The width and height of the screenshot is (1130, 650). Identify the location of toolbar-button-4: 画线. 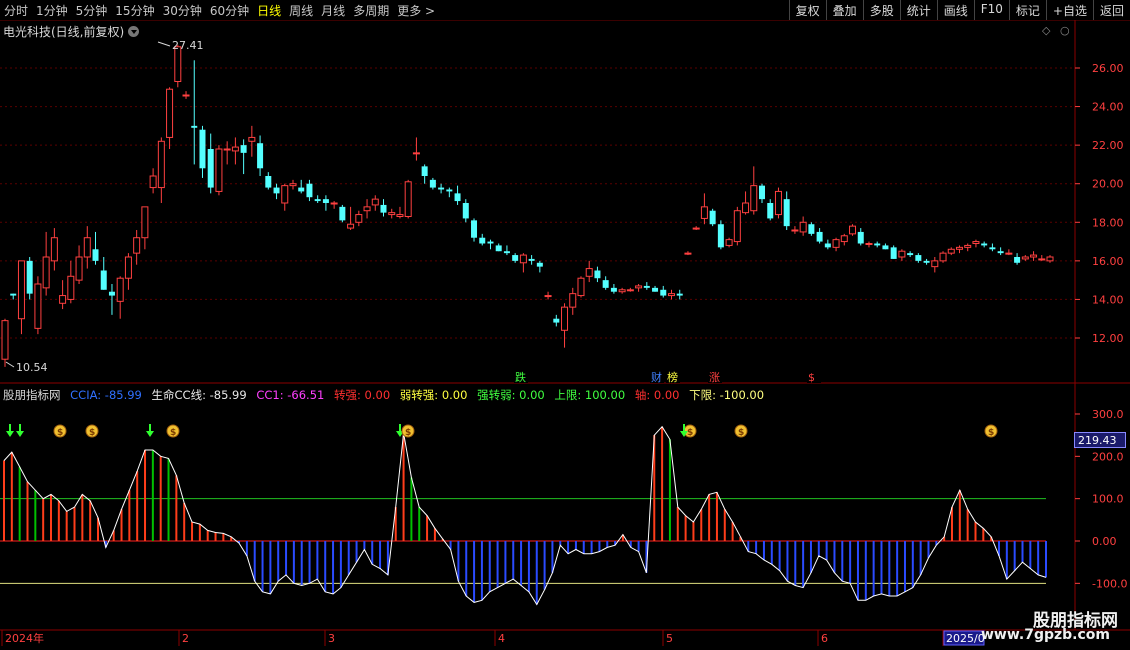
(955, 10).